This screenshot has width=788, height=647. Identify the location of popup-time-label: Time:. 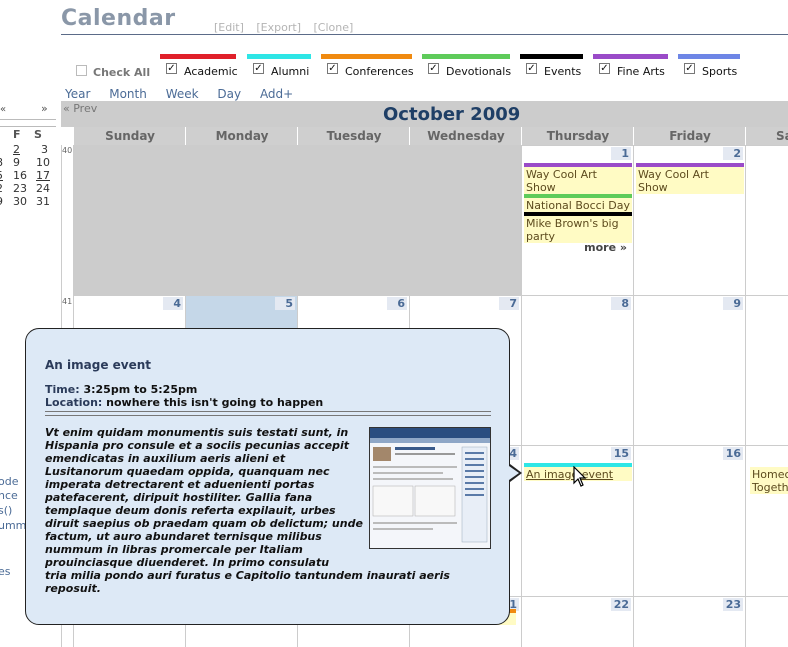
(62, 389).